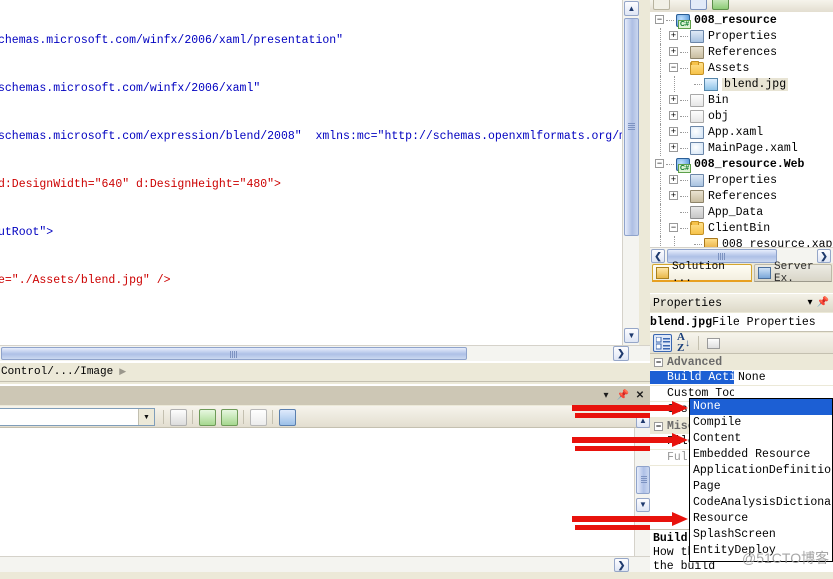  Describe the element at coordinates (229, 417) in the screenshot. I see `goto-next-icon` at that location.